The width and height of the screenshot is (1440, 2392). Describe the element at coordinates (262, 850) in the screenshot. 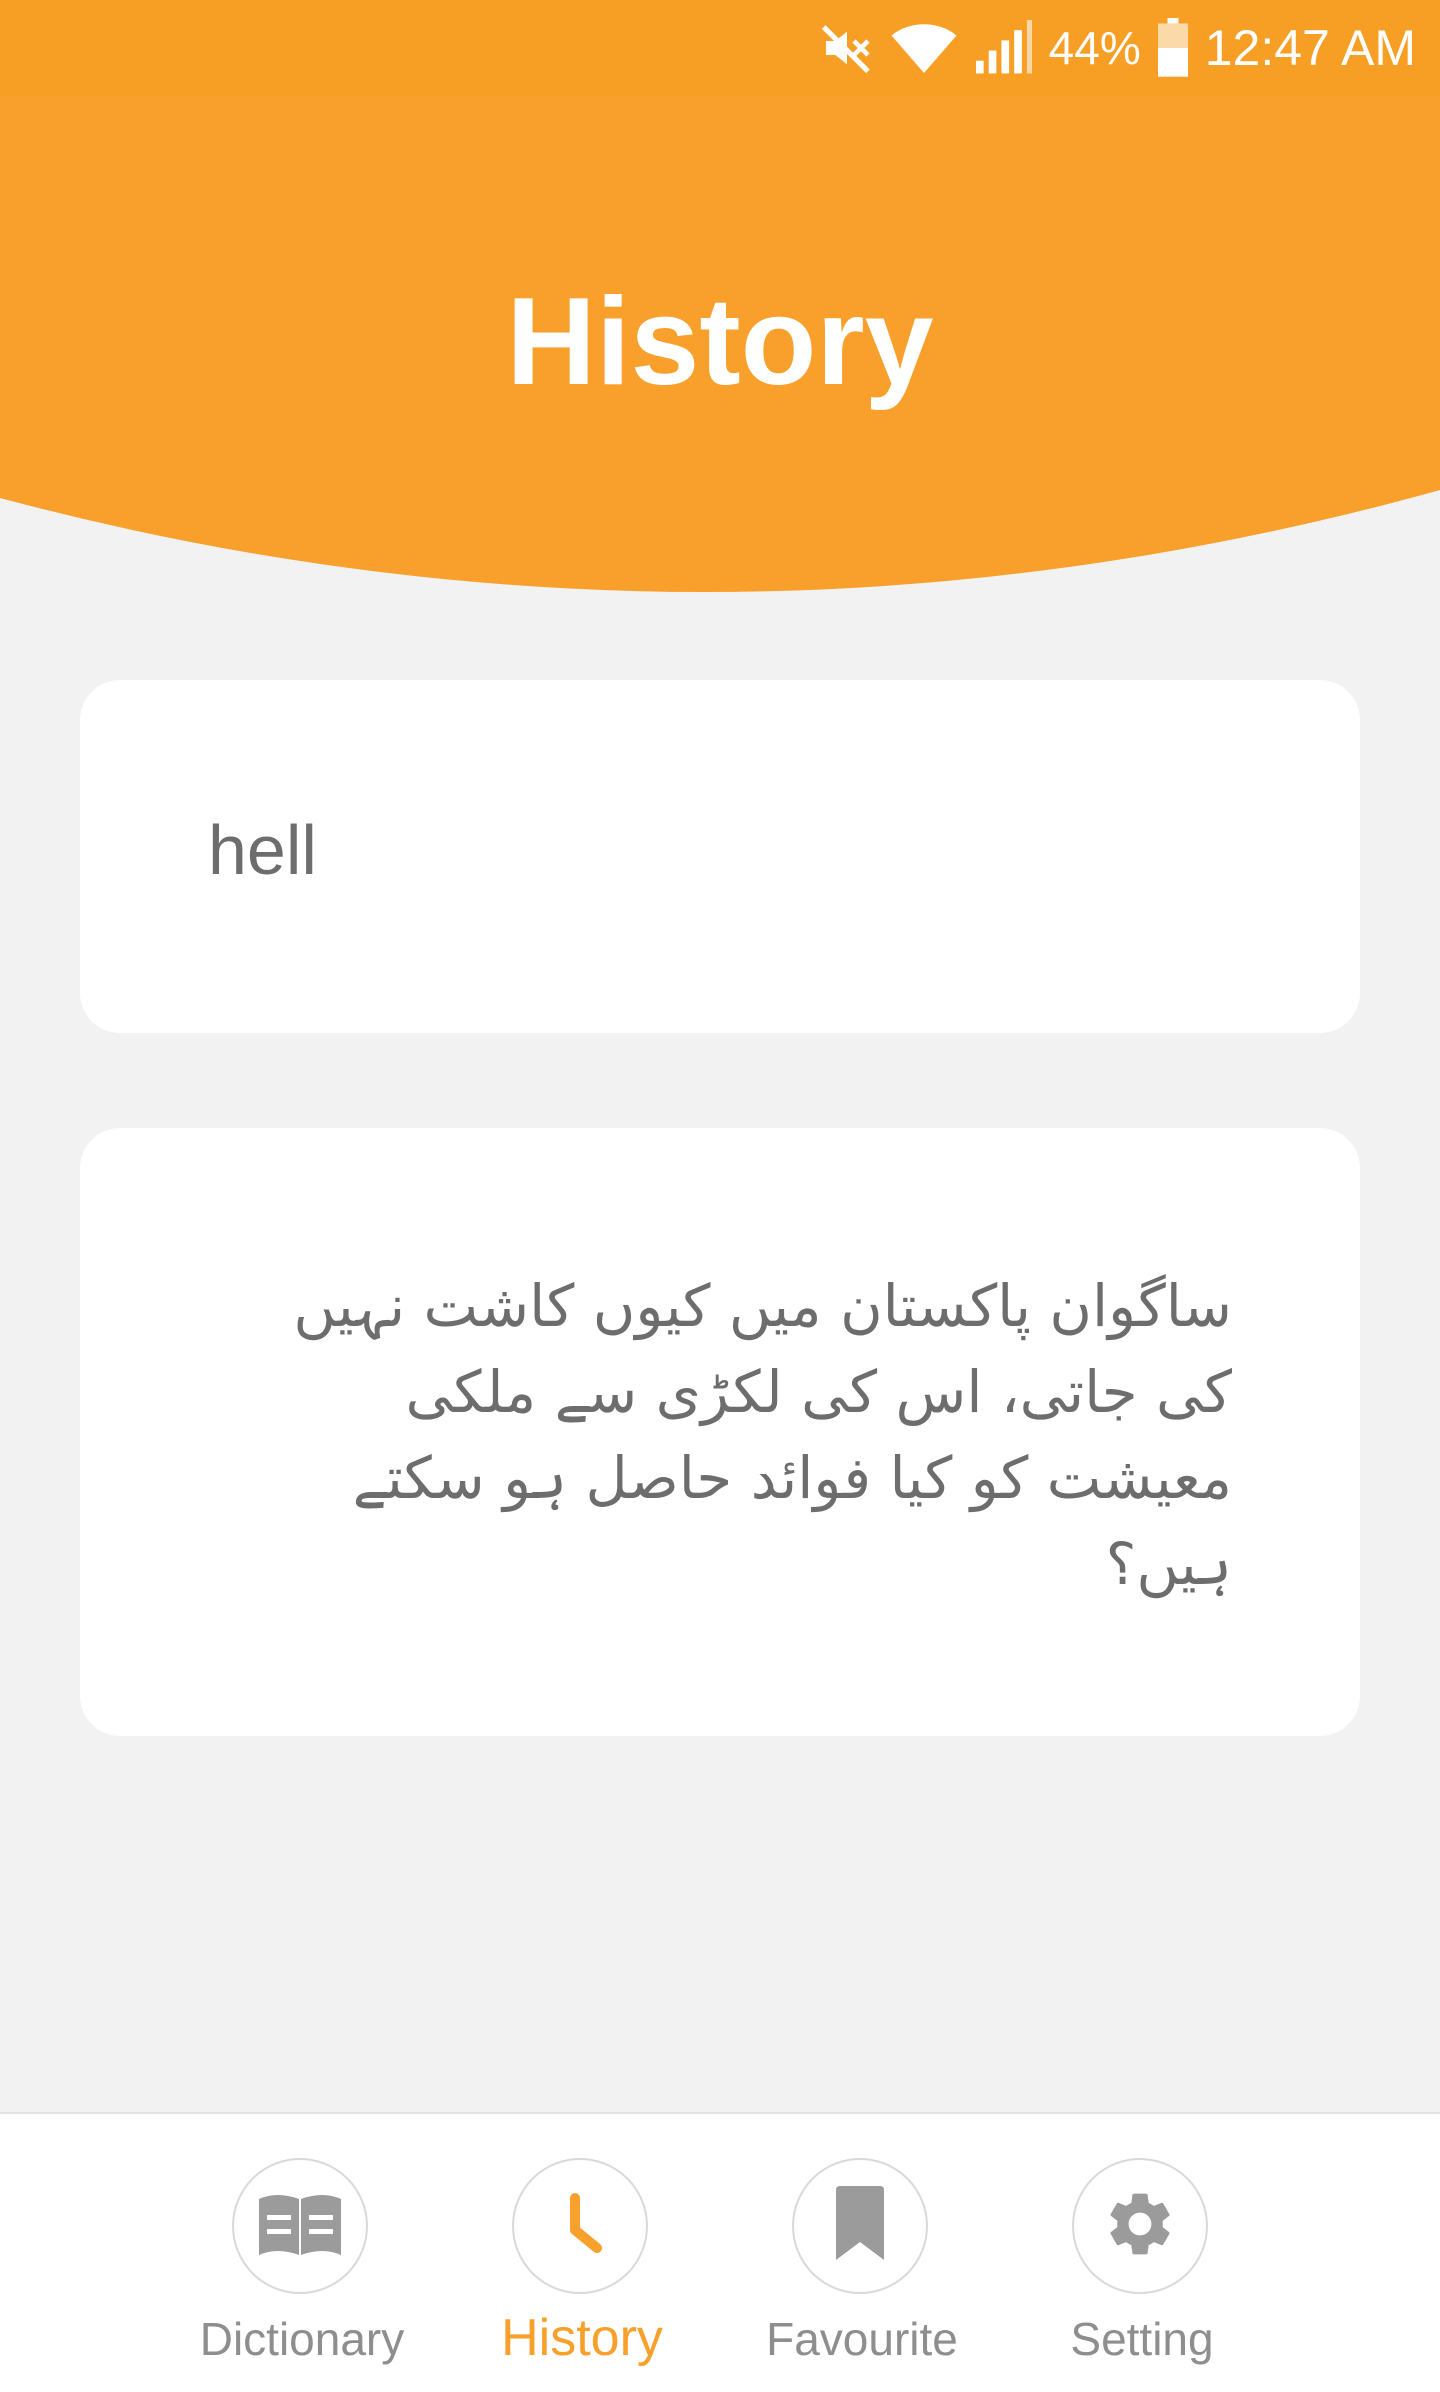

I see `history-item-text: hell` at that location.